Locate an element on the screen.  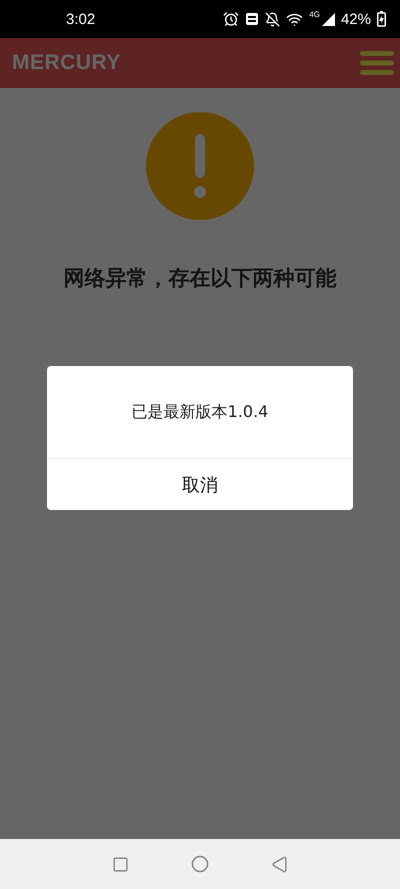
warning-icon is located at coordinates (200, 166).